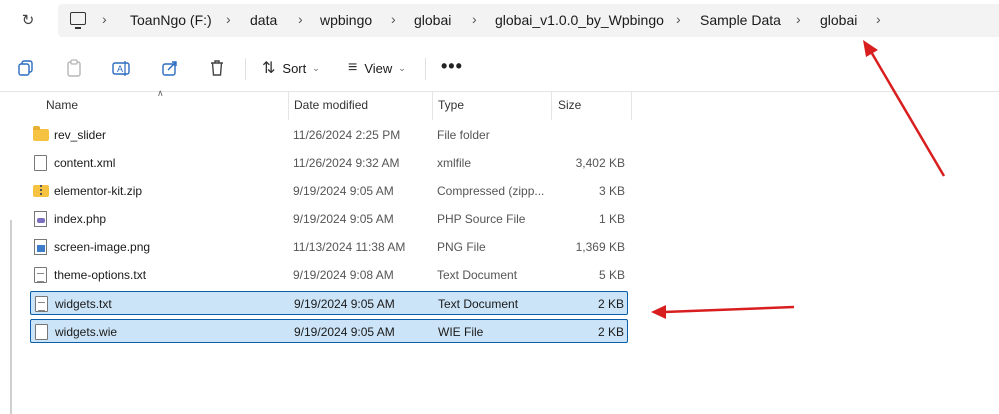 The height and width of the screenshot is (414, 999). What do you see at coordinates (41, 191) in the screenshot?
I see `zip-folder-icon` at bounding box center [41, 191].